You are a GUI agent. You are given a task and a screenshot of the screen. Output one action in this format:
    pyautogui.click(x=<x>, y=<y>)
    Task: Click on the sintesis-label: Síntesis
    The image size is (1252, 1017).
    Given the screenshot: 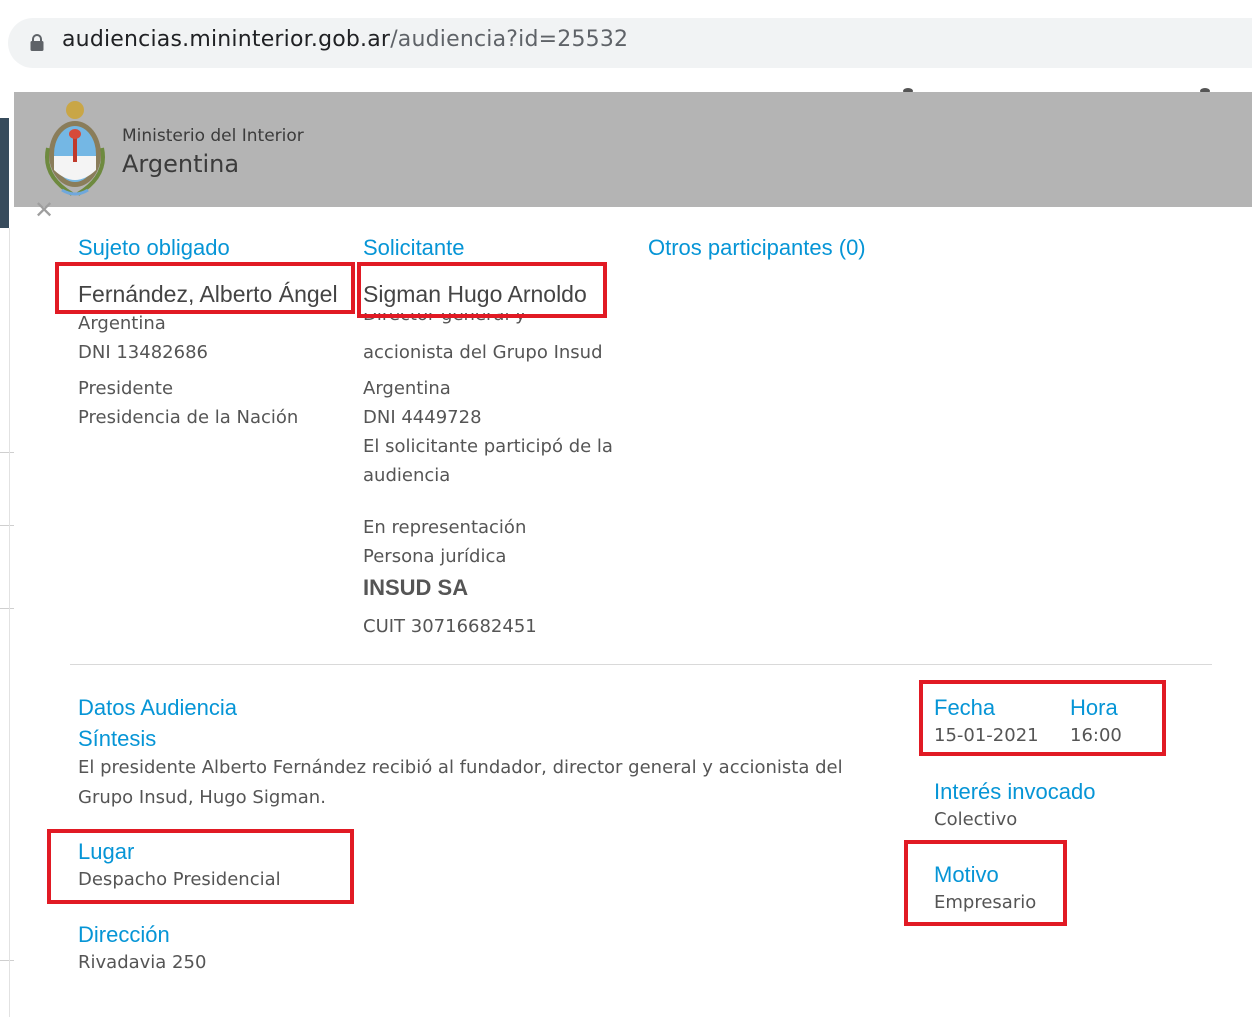 What is the action you would take?
    pyautogui.click(x=117, y=738)
    